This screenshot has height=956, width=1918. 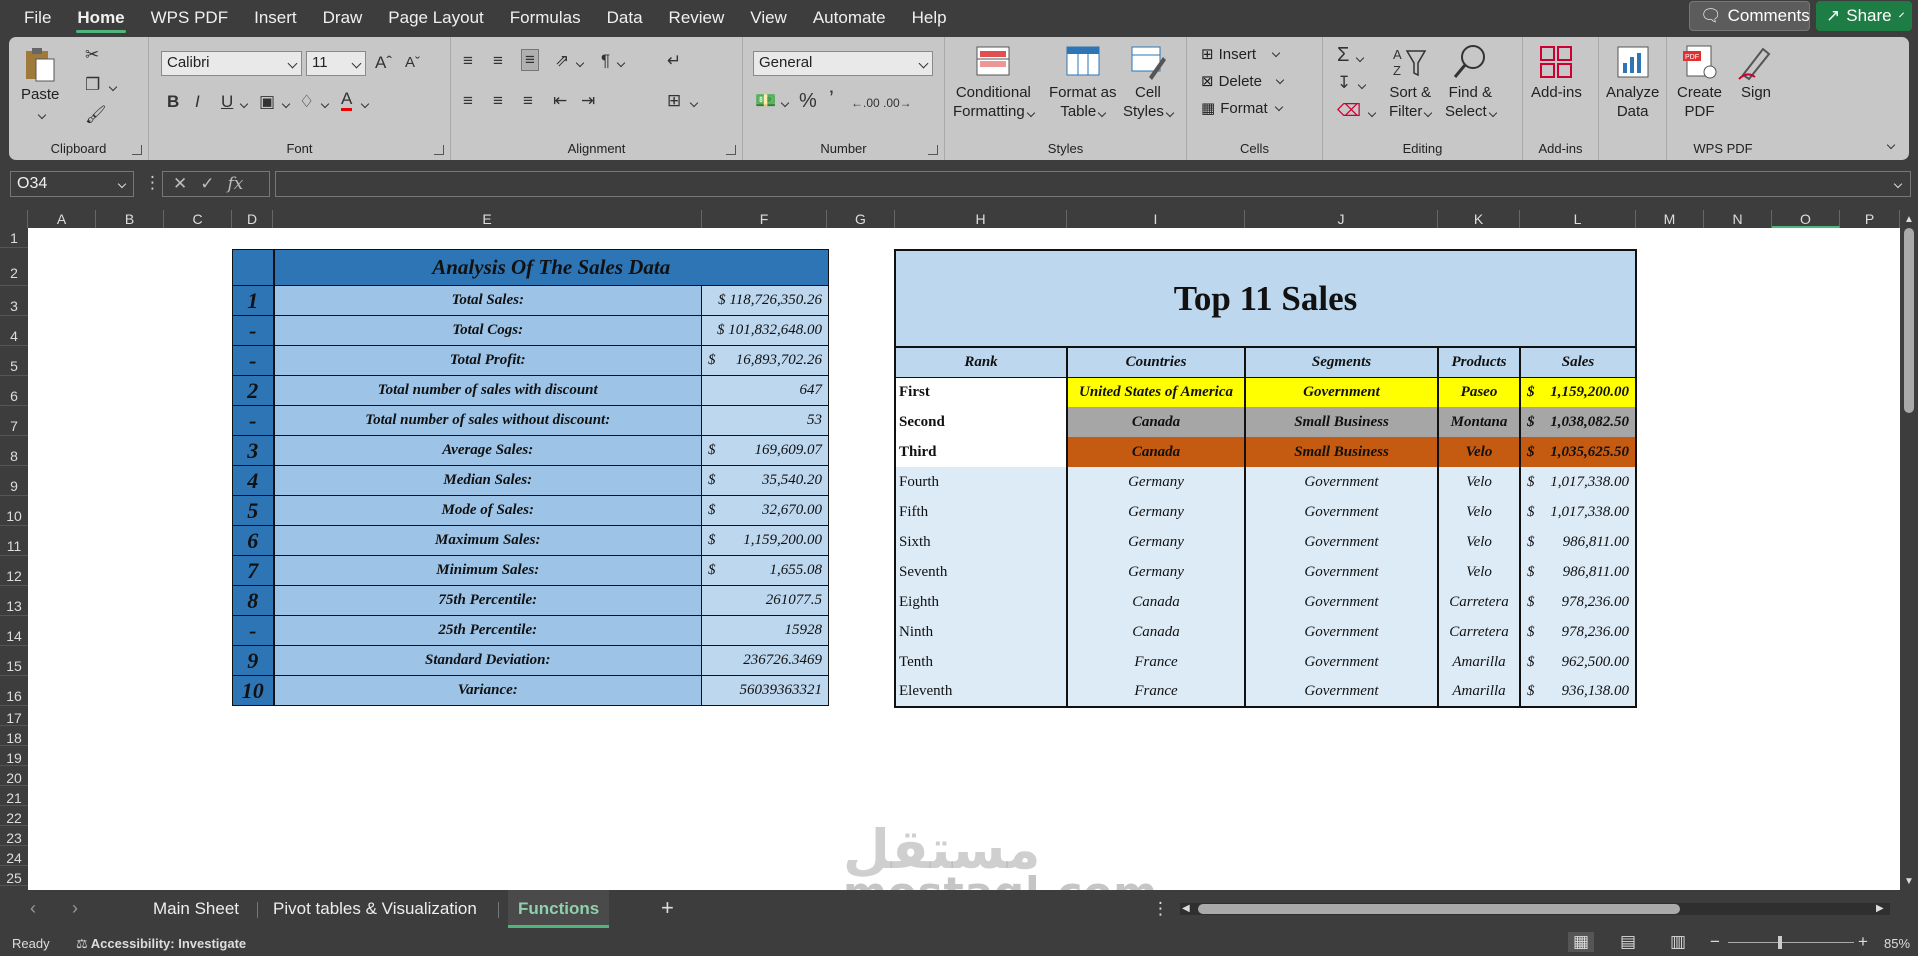 I want to click on row-header: 6, so click(x=14, y=391).